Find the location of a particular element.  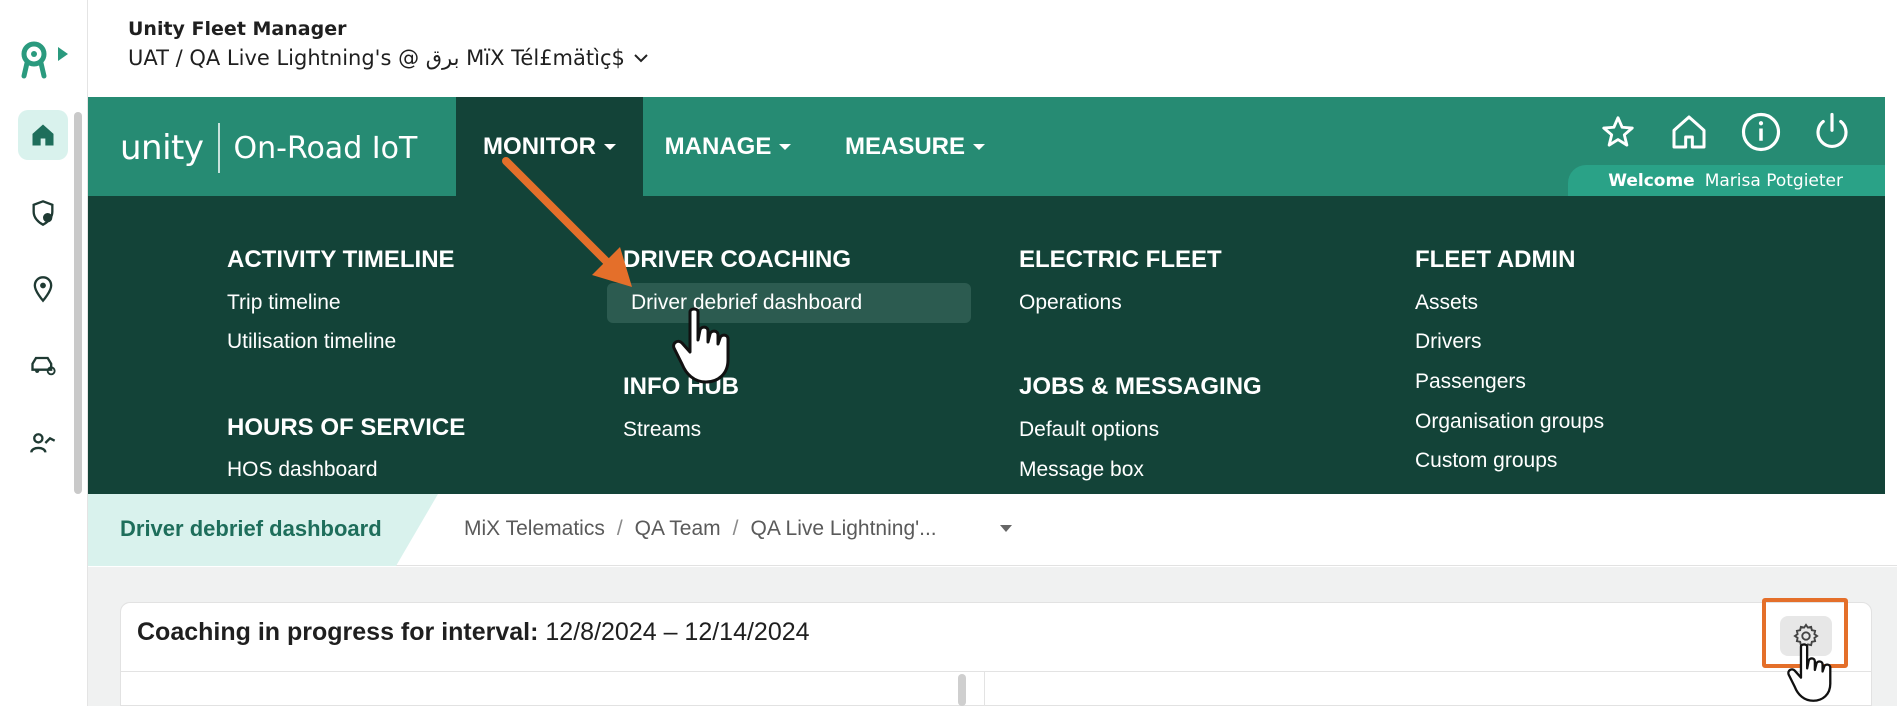

tab-measure: MEASURE is located at coordinates (915, 146).